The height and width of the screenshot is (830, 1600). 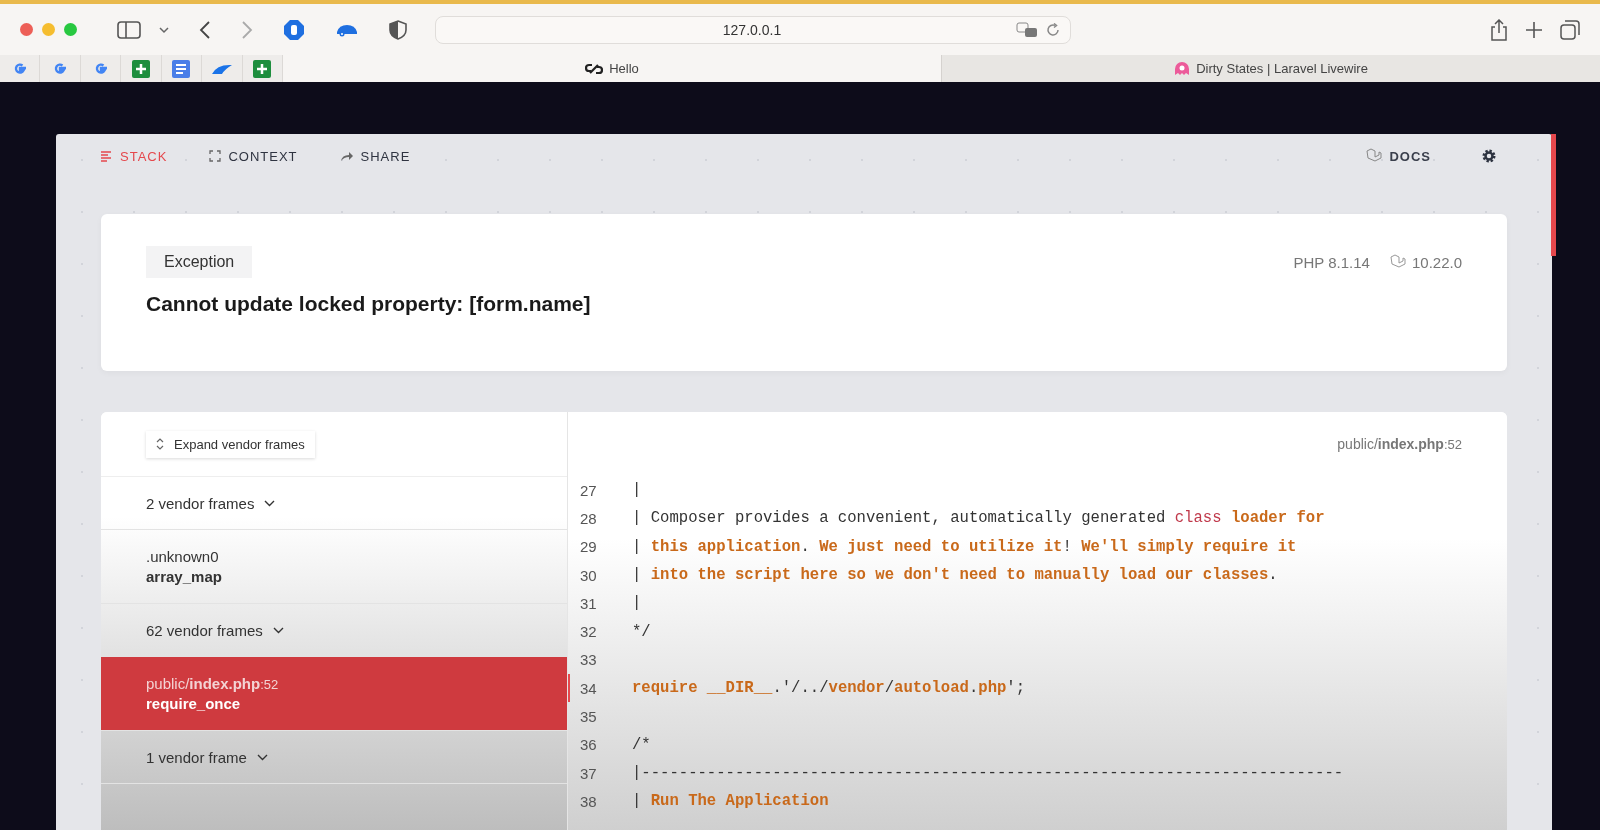 I want to click on line-number: 37, so click(x=588, y=773).